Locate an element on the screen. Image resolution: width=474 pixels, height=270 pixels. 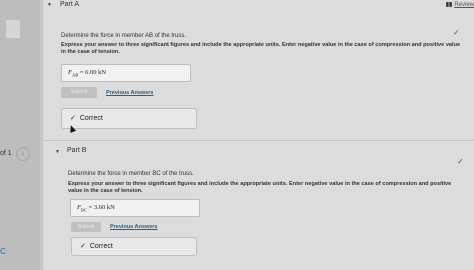
part-b-check-icon: ✓ is located at coordinates (460, 161).